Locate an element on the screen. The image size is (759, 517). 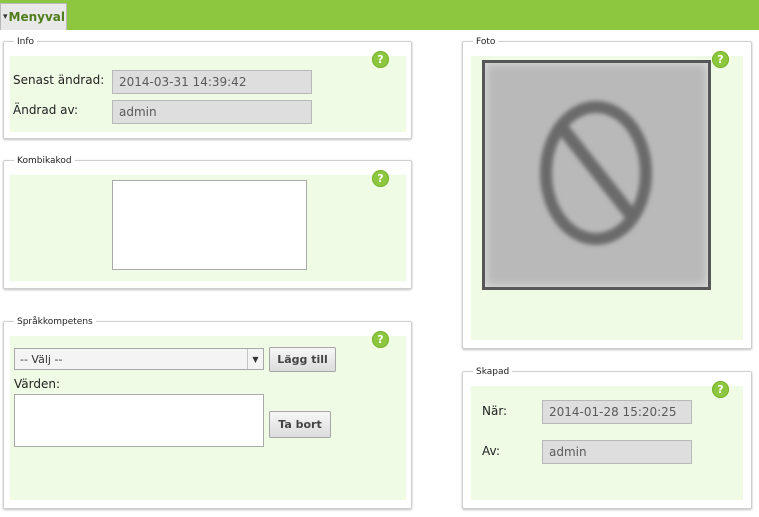
kombikakod-textarea is located at coordinates (209, 225).